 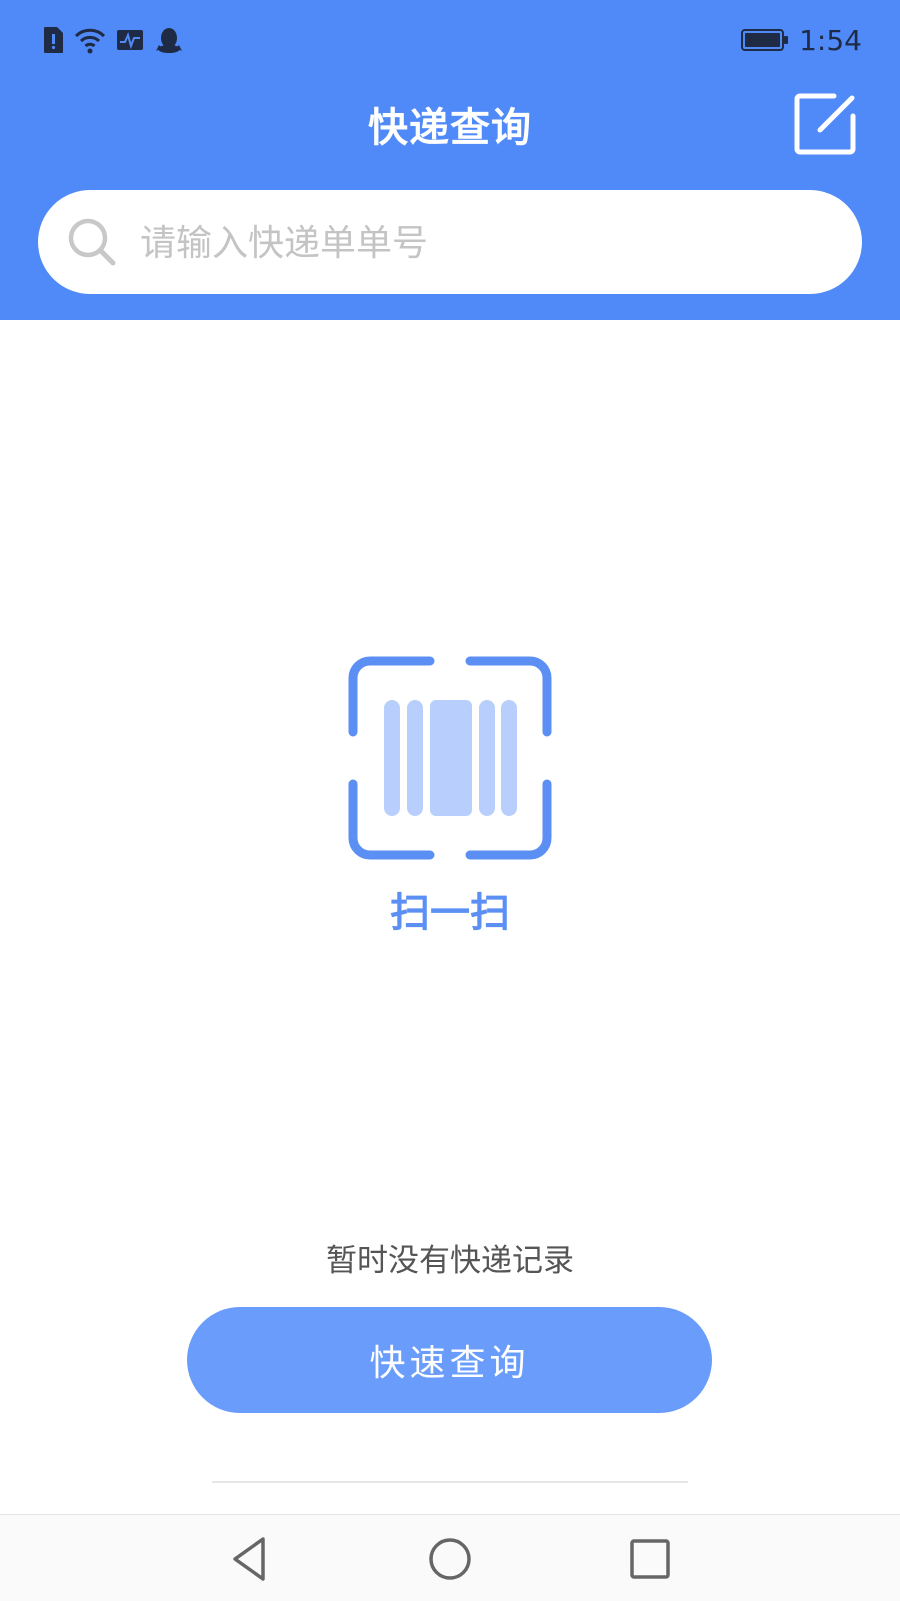 I want to click on status-right: 1:54, so click(x=801, y=40).